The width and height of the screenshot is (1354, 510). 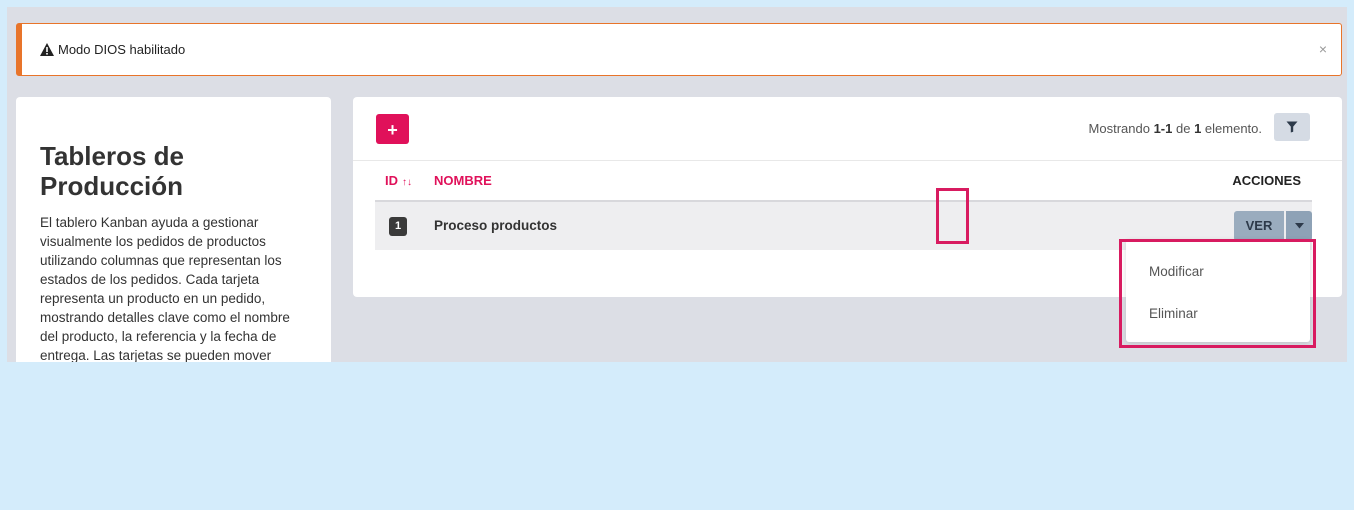 What do you see at coordinates (1218, 291) in the screenshot?
I see `actions-dropdown-menu: Modificar Eliminar` at bounding box center [1218, 291].